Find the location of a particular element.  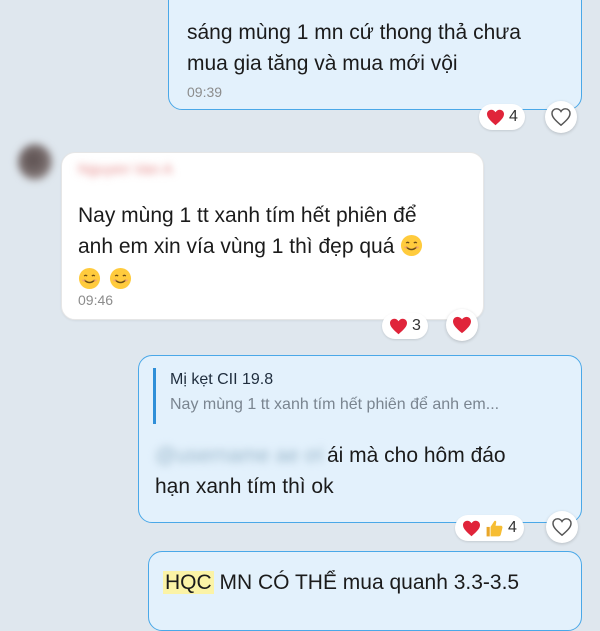

reaction-count: 3 is located at coordinates (416, 325).